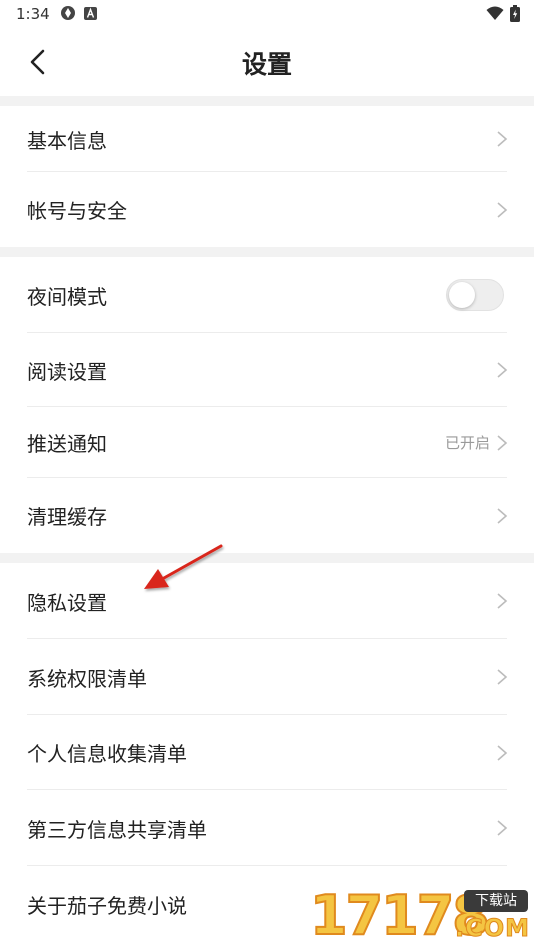 The image size is (534, 950). I want to click on a-badge-icon, so click(90, 13).